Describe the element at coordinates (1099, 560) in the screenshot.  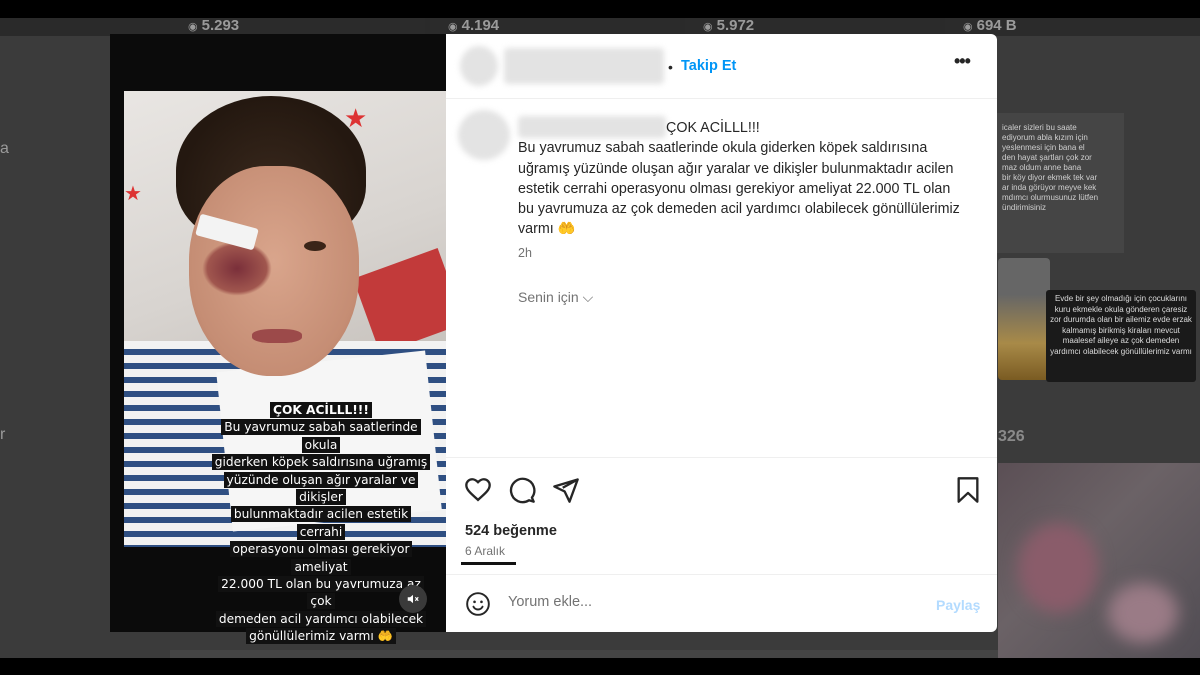
I see `bg-blurred-image` at that location.